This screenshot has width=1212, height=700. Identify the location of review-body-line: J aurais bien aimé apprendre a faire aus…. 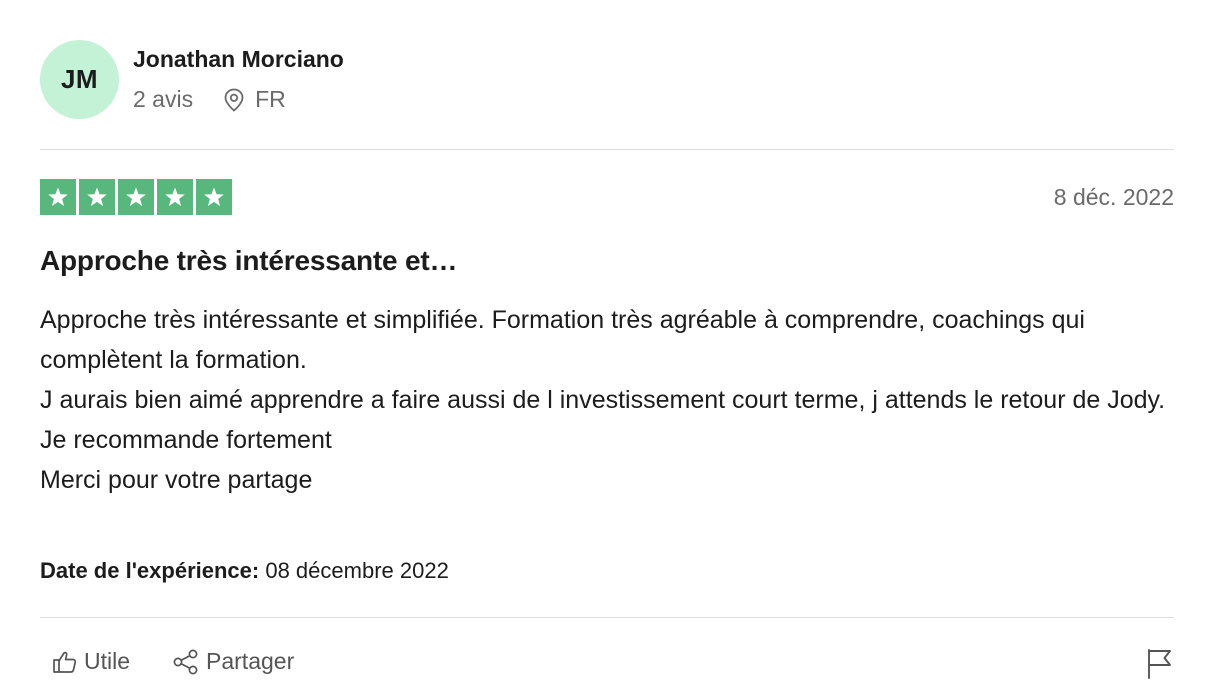
(603, 400).